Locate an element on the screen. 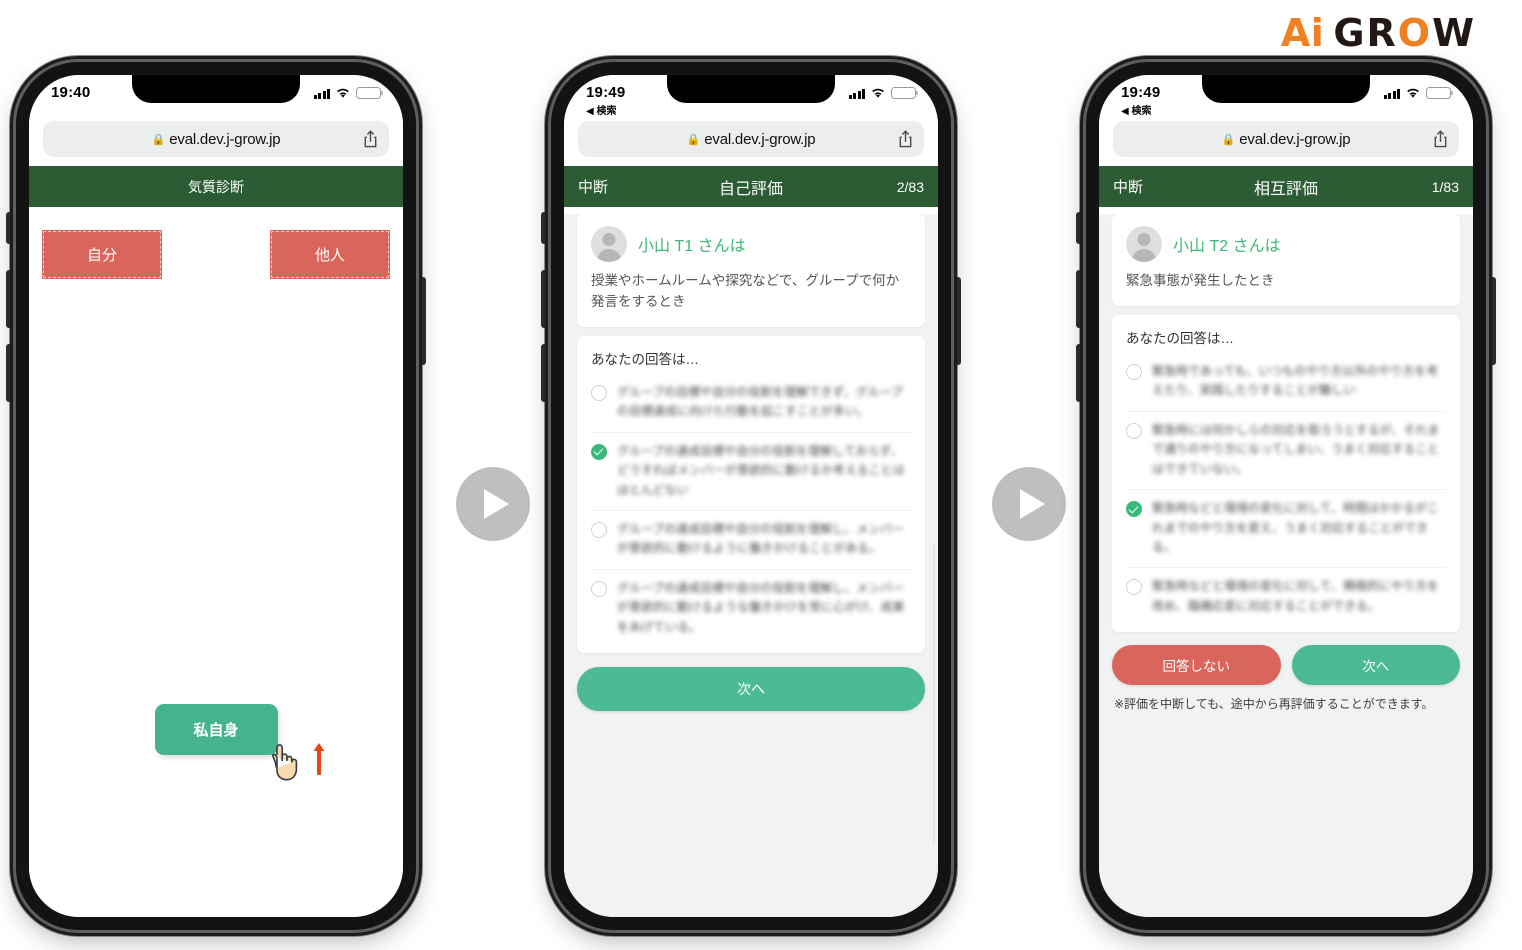 The image size is (1522, 950). phone1-power-button is located at coordinates (424, 321).